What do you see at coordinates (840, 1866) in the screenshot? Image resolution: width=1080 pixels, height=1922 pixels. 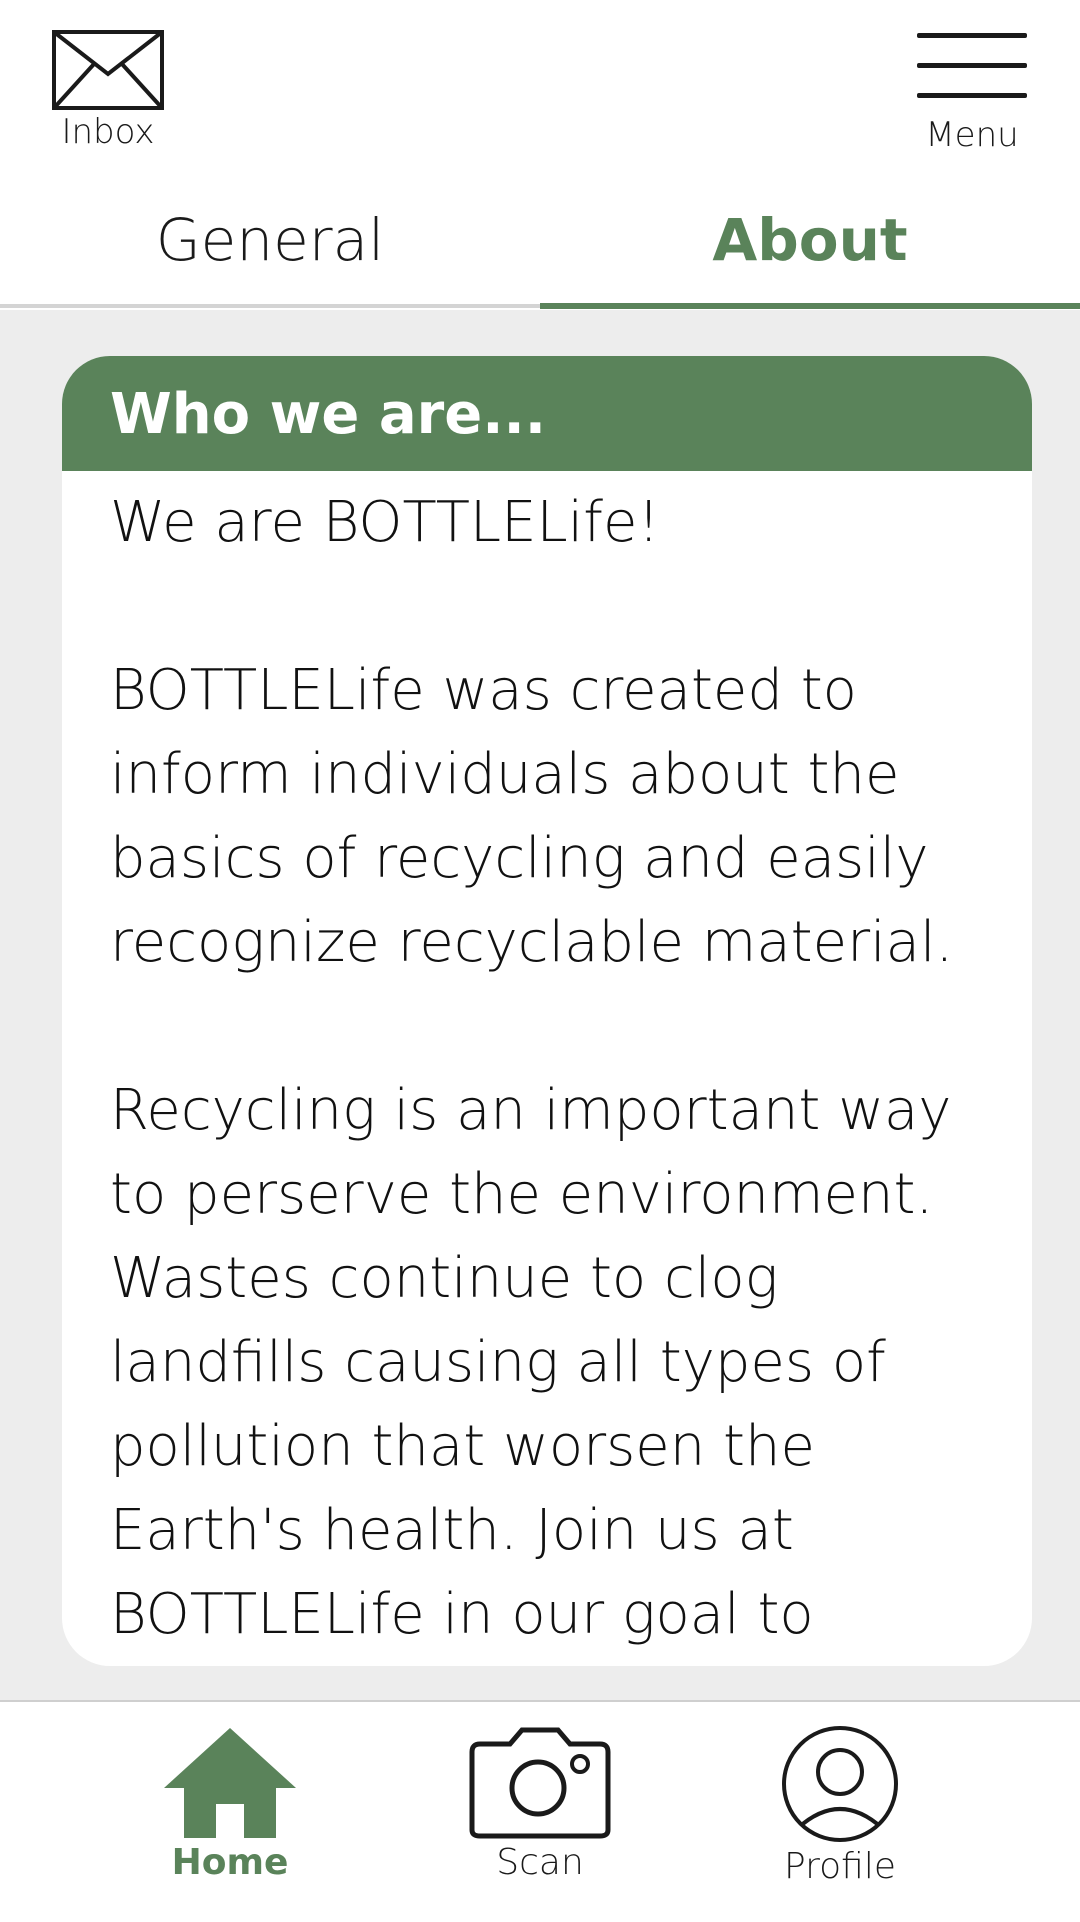 I see `nav-profile-label: Profile` at bounding box center [840, 1866].